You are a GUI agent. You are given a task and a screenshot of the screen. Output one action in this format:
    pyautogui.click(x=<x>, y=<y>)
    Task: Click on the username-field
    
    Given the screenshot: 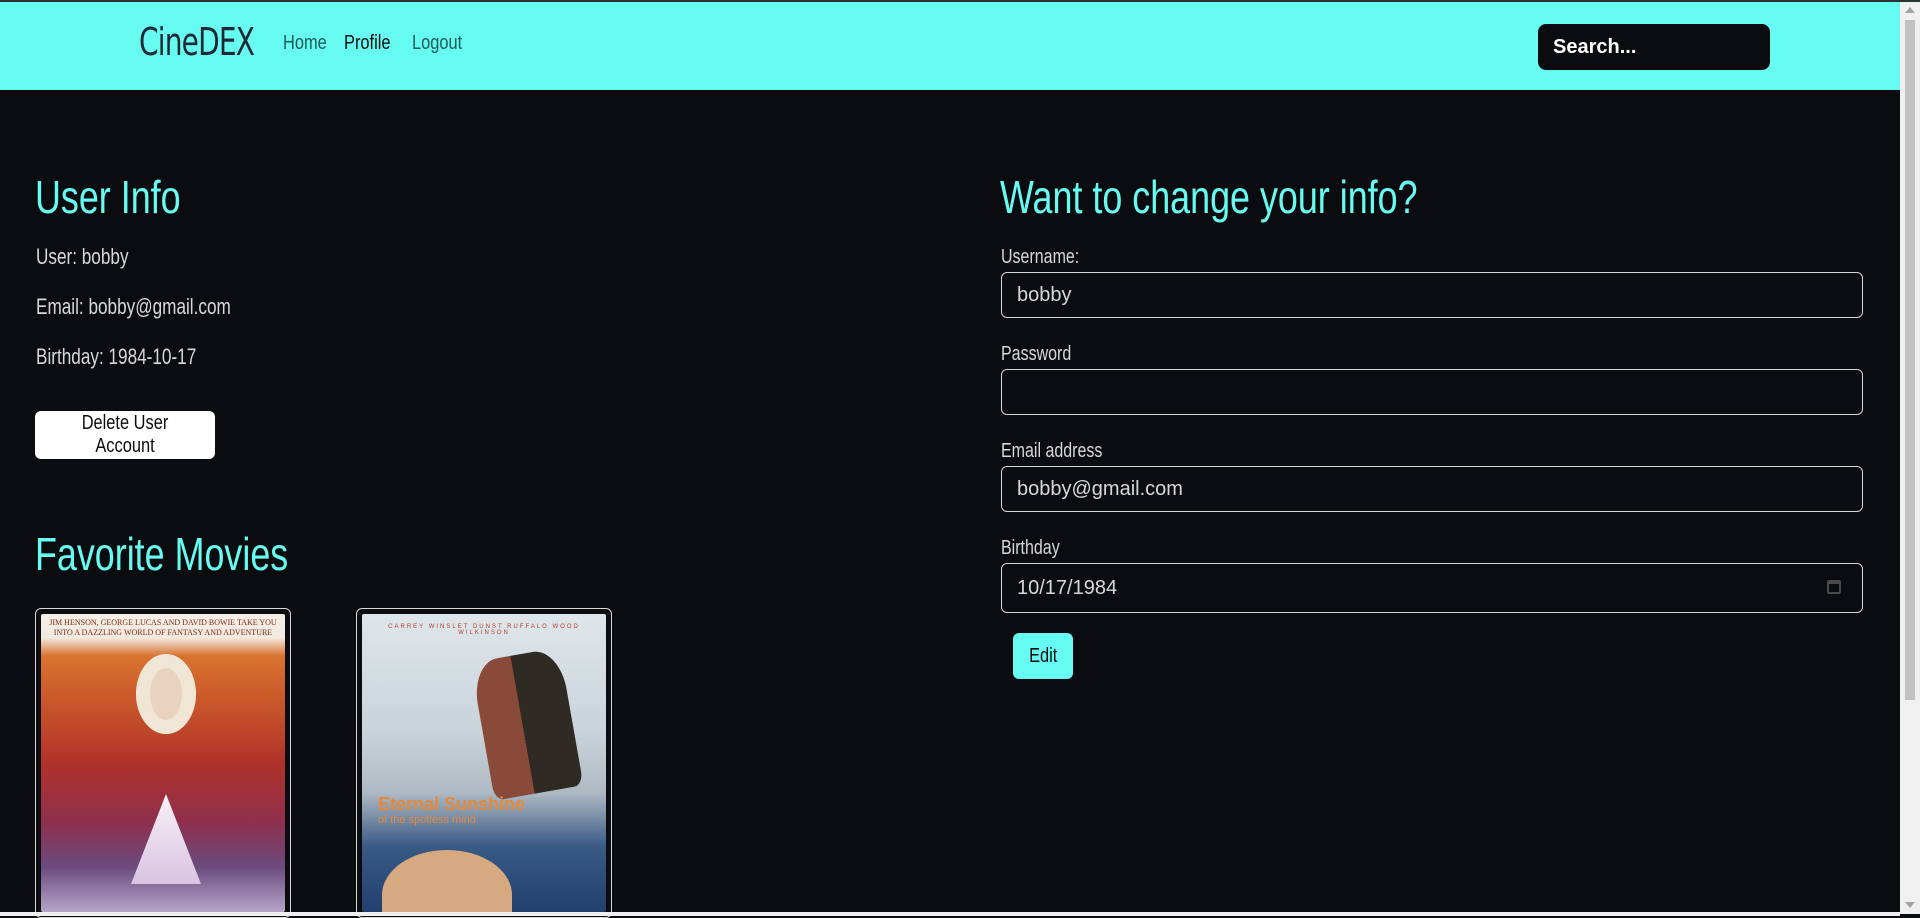 What is the action you would take?
    pyautogui.click(x=1432, y=295)
    